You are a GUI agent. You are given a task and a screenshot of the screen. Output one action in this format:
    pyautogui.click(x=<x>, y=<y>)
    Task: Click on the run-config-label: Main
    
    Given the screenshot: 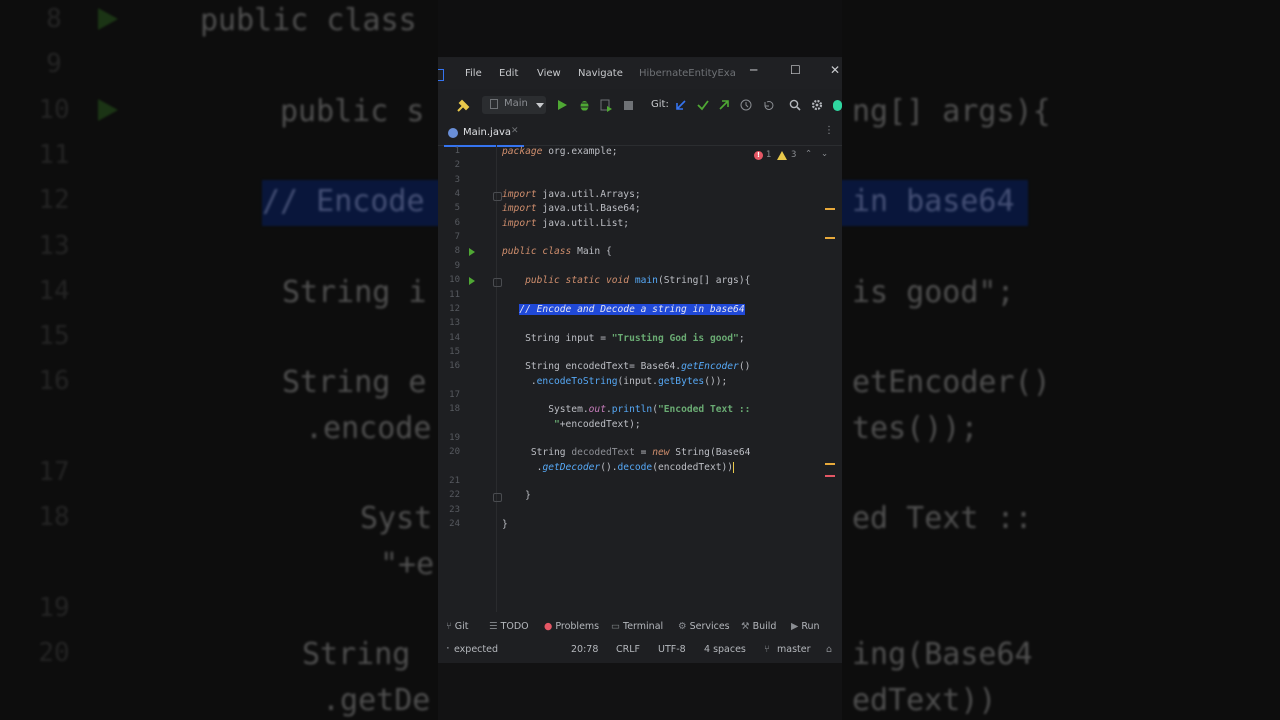 What is the action you would take?
    pyautogui.click(x=516, y=103)
    